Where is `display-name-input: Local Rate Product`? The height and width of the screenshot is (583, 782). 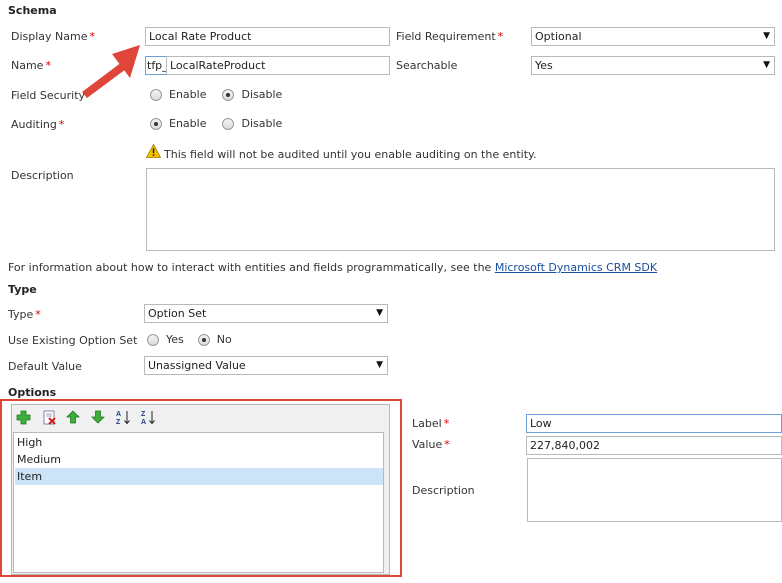 display-name-input: Local Rate Product is located at coordinates (267, 36).